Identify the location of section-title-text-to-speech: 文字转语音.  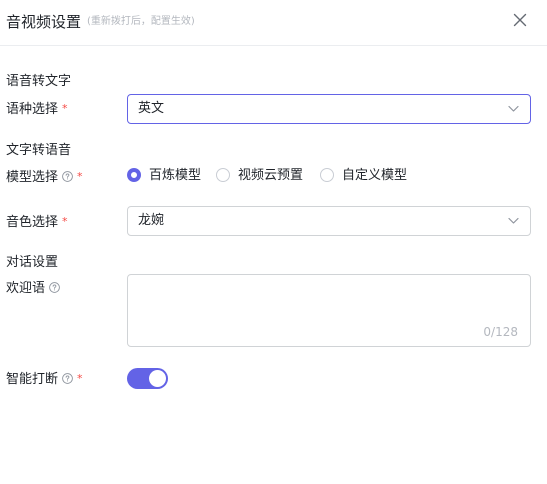
(39, 150).